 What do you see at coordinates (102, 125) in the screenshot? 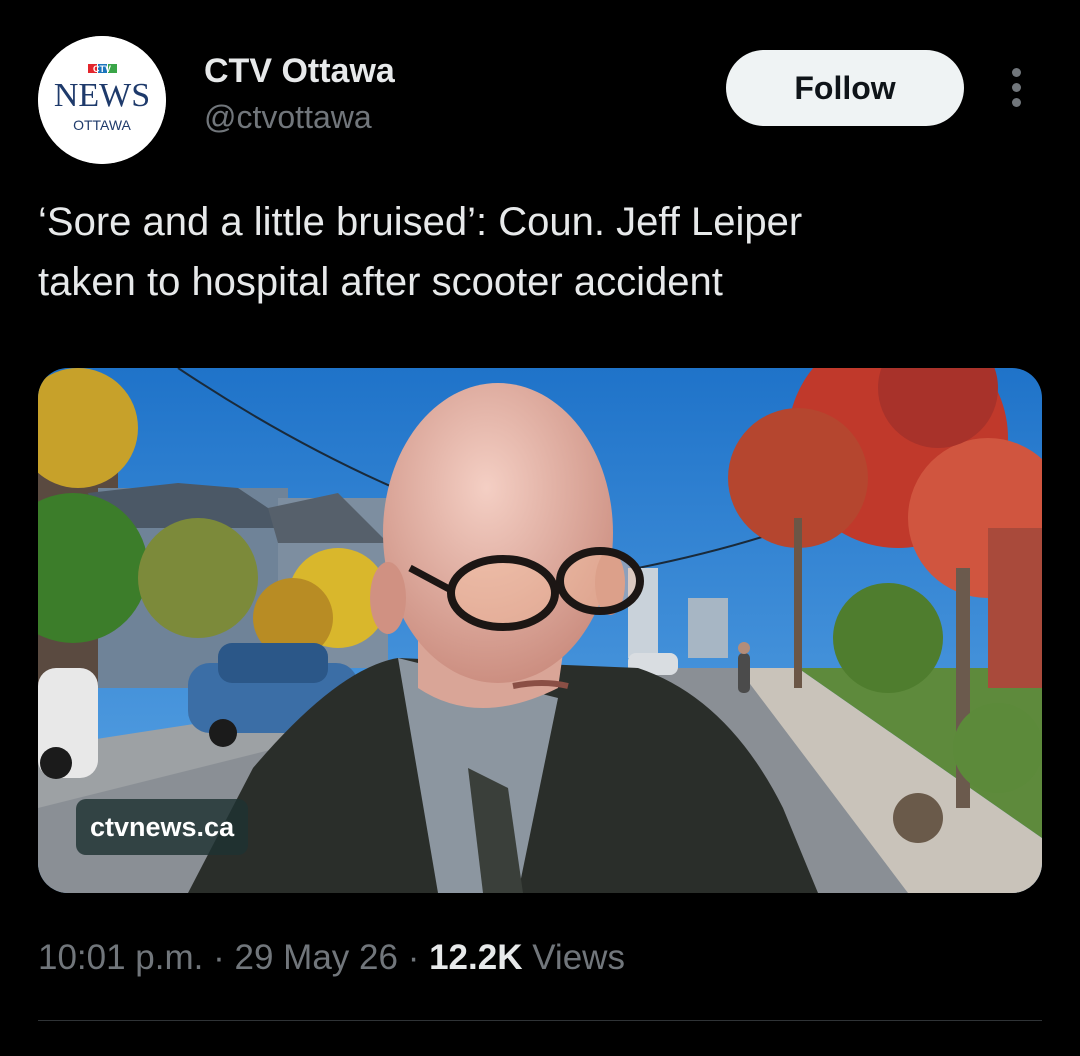
I see `logo-city-text: OTTAWA` at bounding box center [102, 125].